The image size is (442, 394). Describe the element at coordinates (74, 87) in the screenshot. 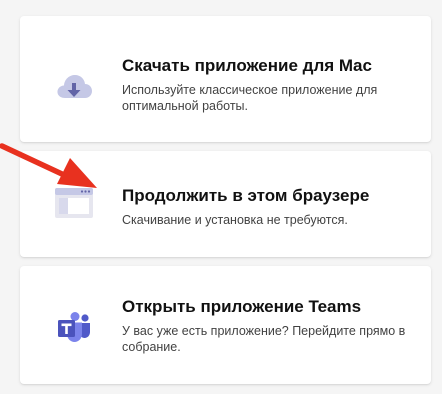

I see `cloud-download-icon` at that location.